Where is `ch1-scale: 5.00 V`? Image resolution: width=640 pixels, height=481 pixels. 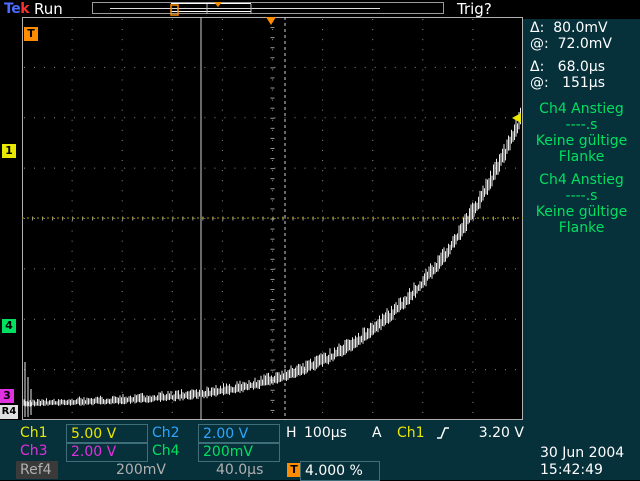 ch1-scale: 5.00 V is located at coordinates (107, 434).